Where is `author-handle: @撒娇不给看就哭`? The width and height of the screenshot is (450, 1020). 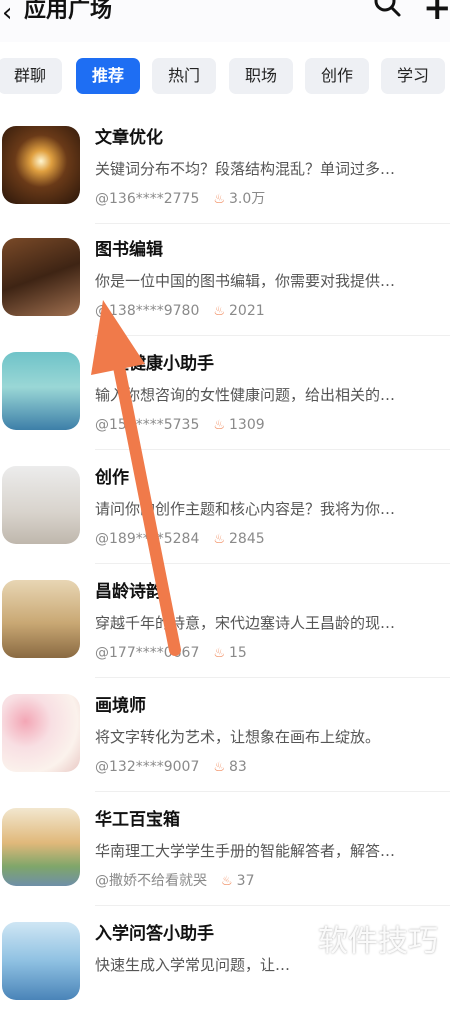 author-handle: @撒娇不给看就哭 is located at coordinates (151, 881).